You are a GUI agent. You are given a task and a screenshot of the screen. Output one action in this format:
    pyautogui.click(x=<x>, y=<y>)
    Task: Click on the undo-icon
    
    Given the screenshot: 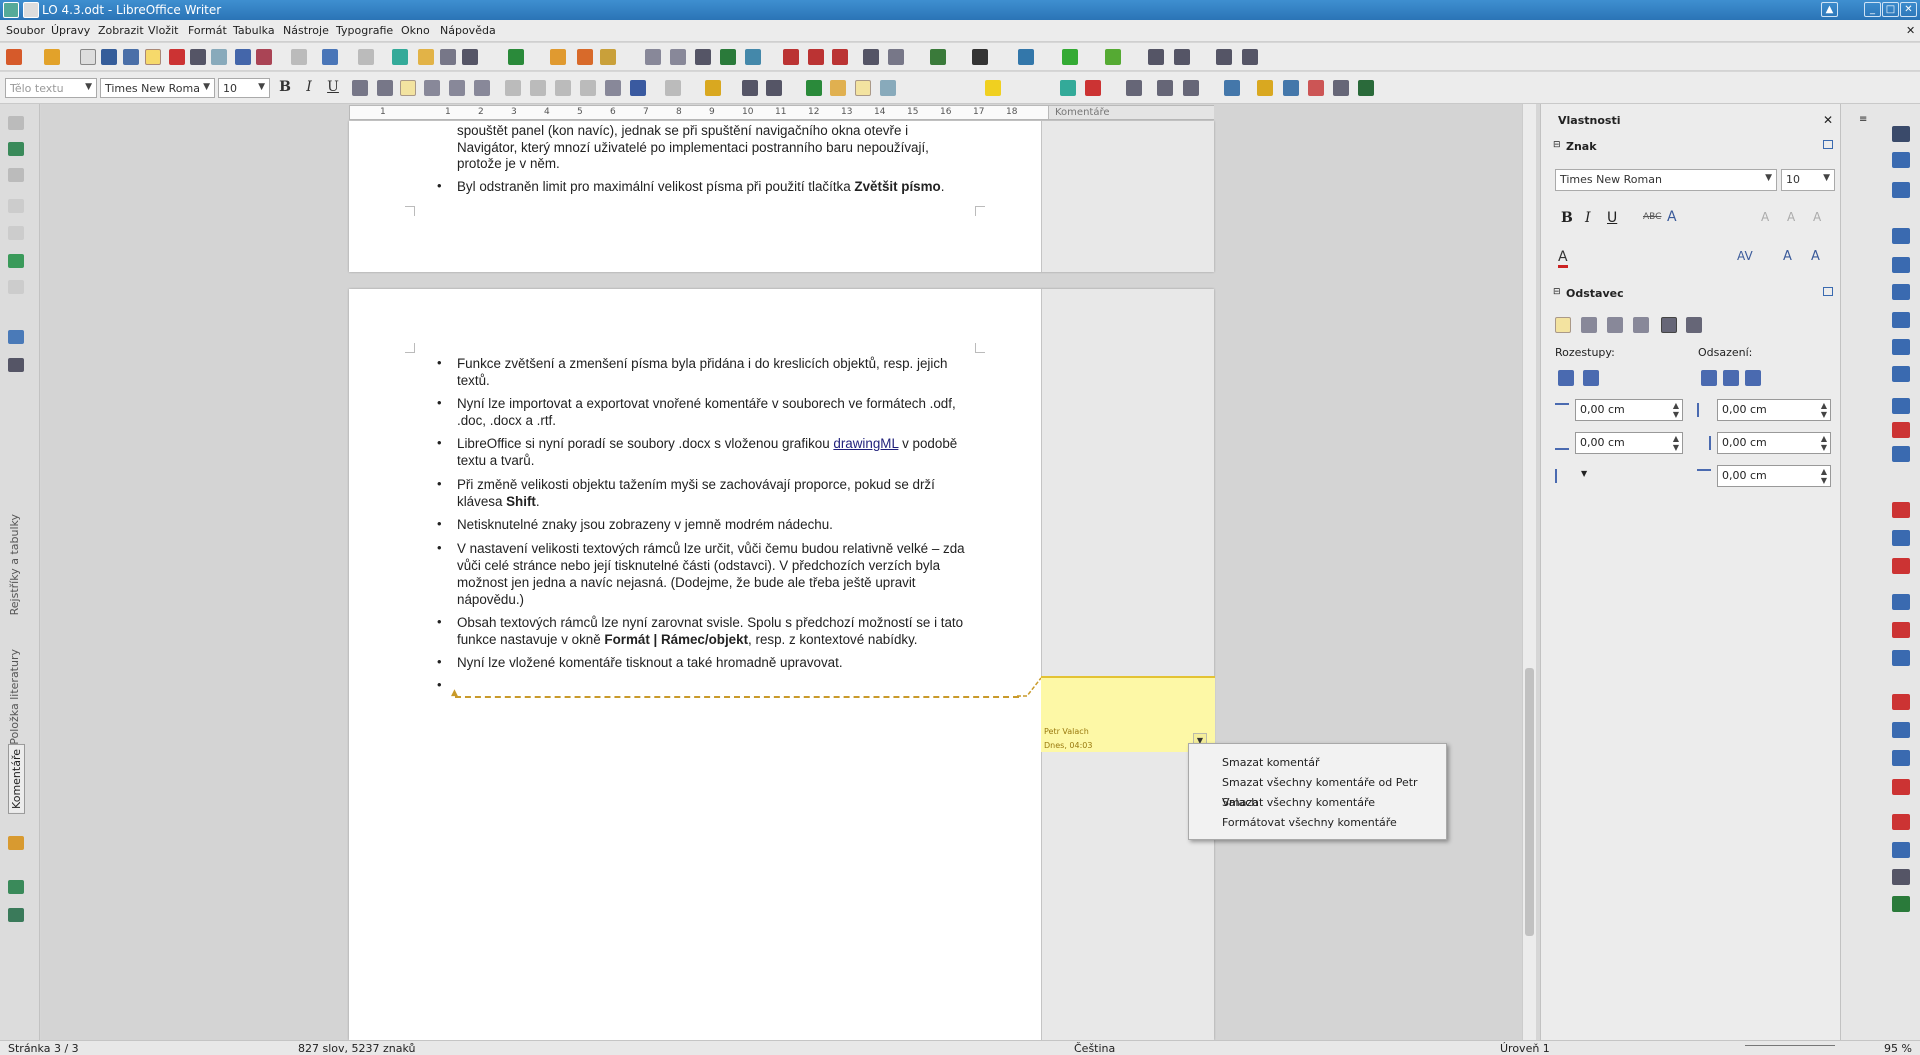 What is the action you would take?
    pyautogui.click(x=330, y=57)
    